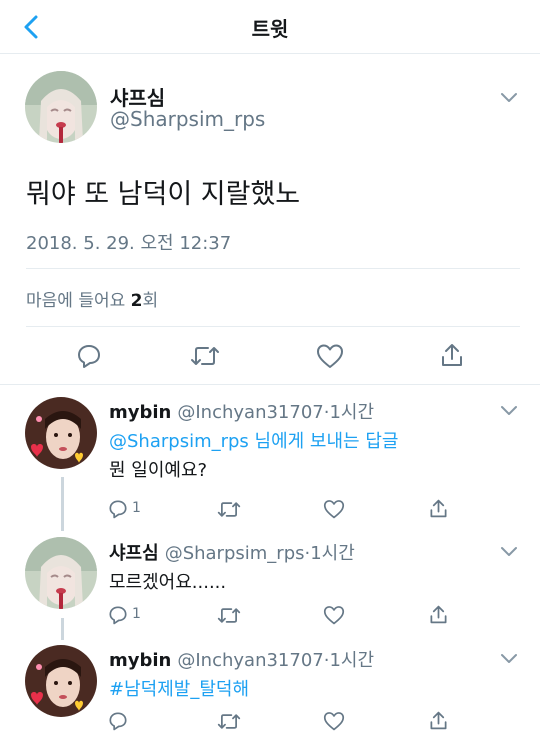 The width and height of the screenshot is (540, 740). Describe the element at coordinates (323, 441) in the screenshot. I see `replying-to-label: 님에게 보내는 답글` at that location.